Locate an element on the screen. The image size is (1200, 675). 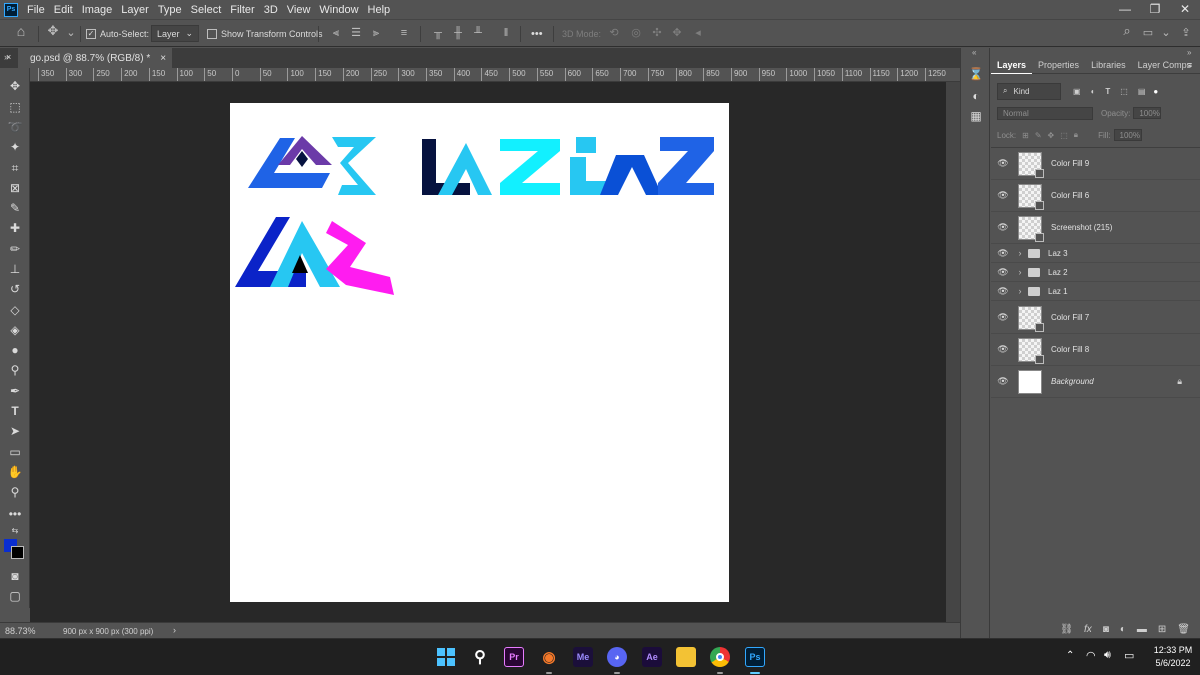
align-center-icon: ☰ is located at coordinates (356, 33).